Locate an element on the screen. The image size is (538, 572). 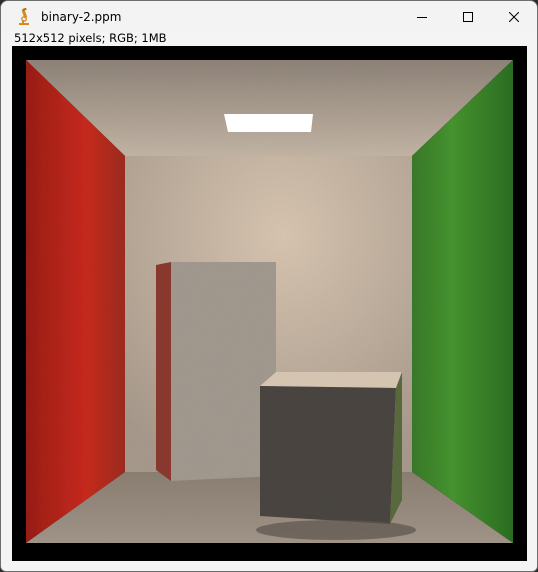
window-bottom-edge is located at coordinates (269, 566).